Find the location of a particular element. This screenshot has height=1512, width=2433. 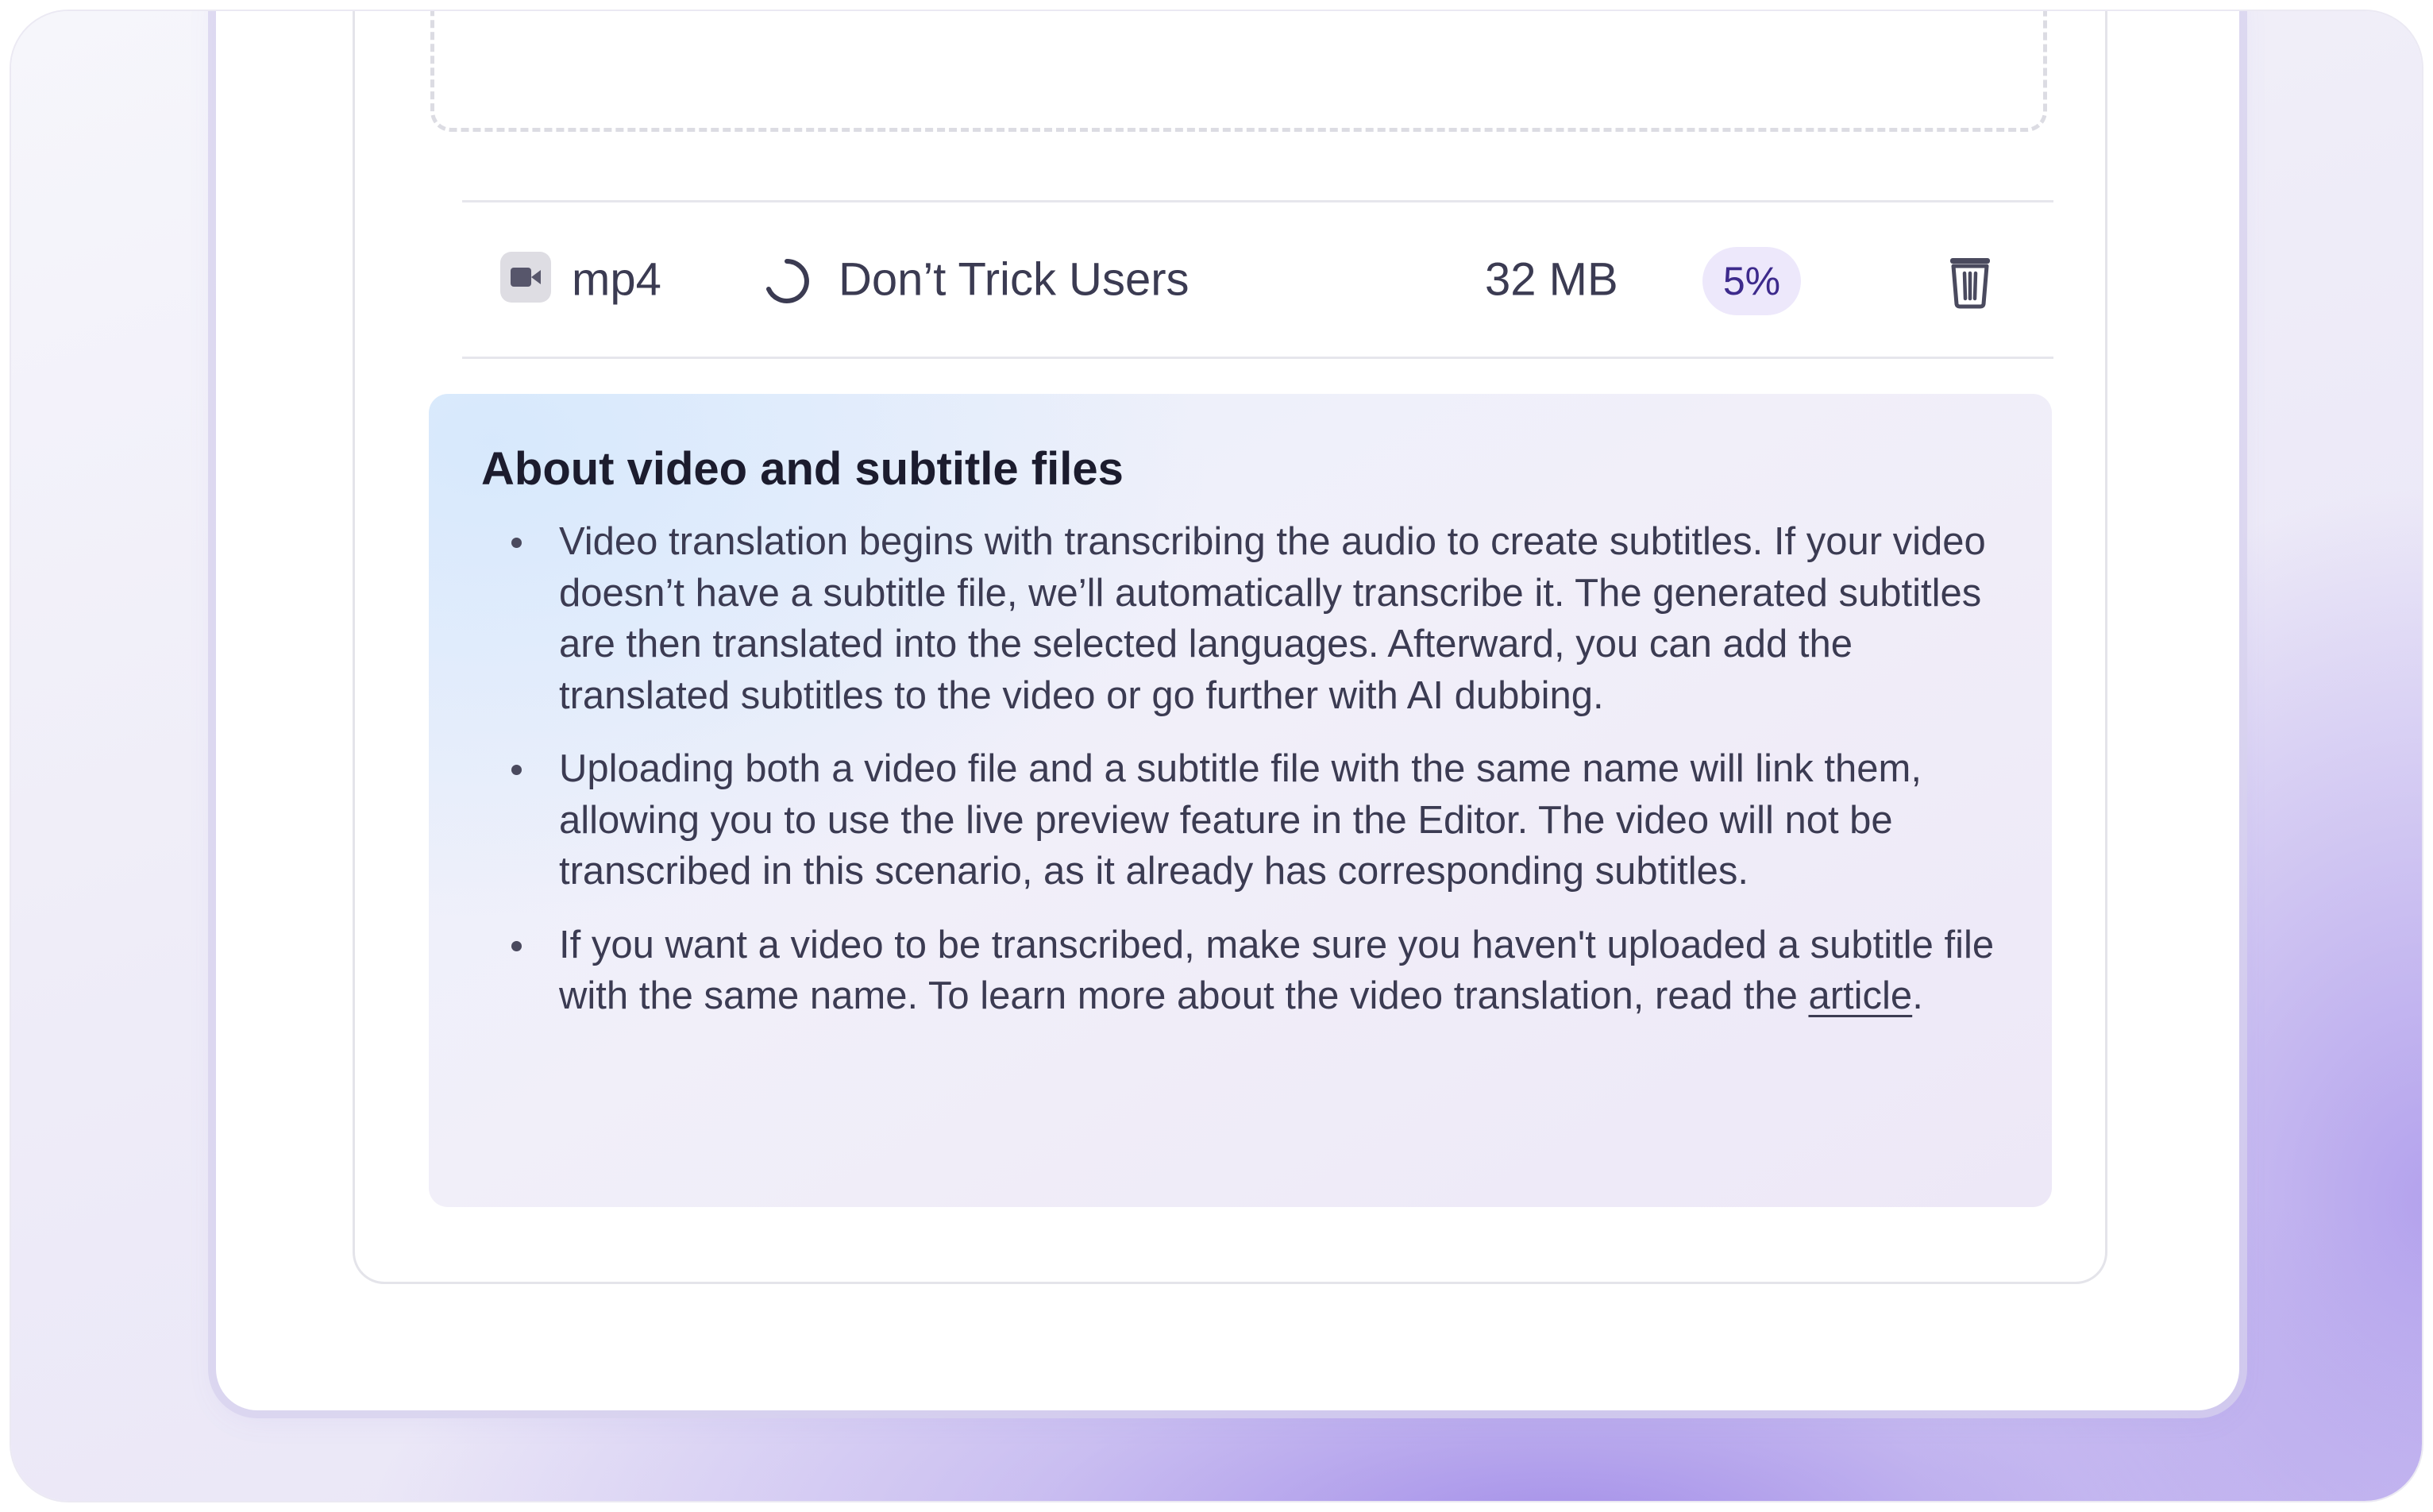

loading-spinner-icon is located at coordinates (787, 281).